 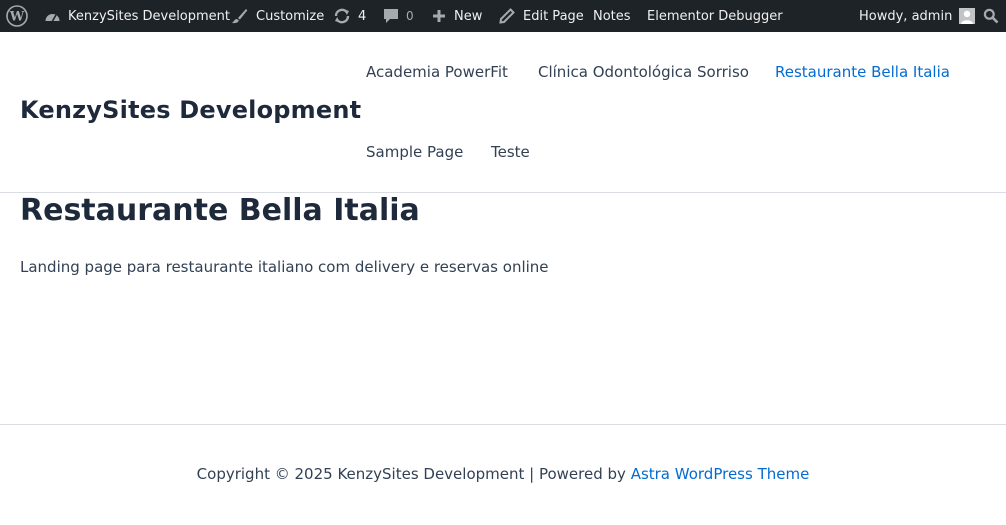 What do you see at coordinates (362, 16) in the screenshot?
I see `updates-count: 4` at bounding box center [362, 16].